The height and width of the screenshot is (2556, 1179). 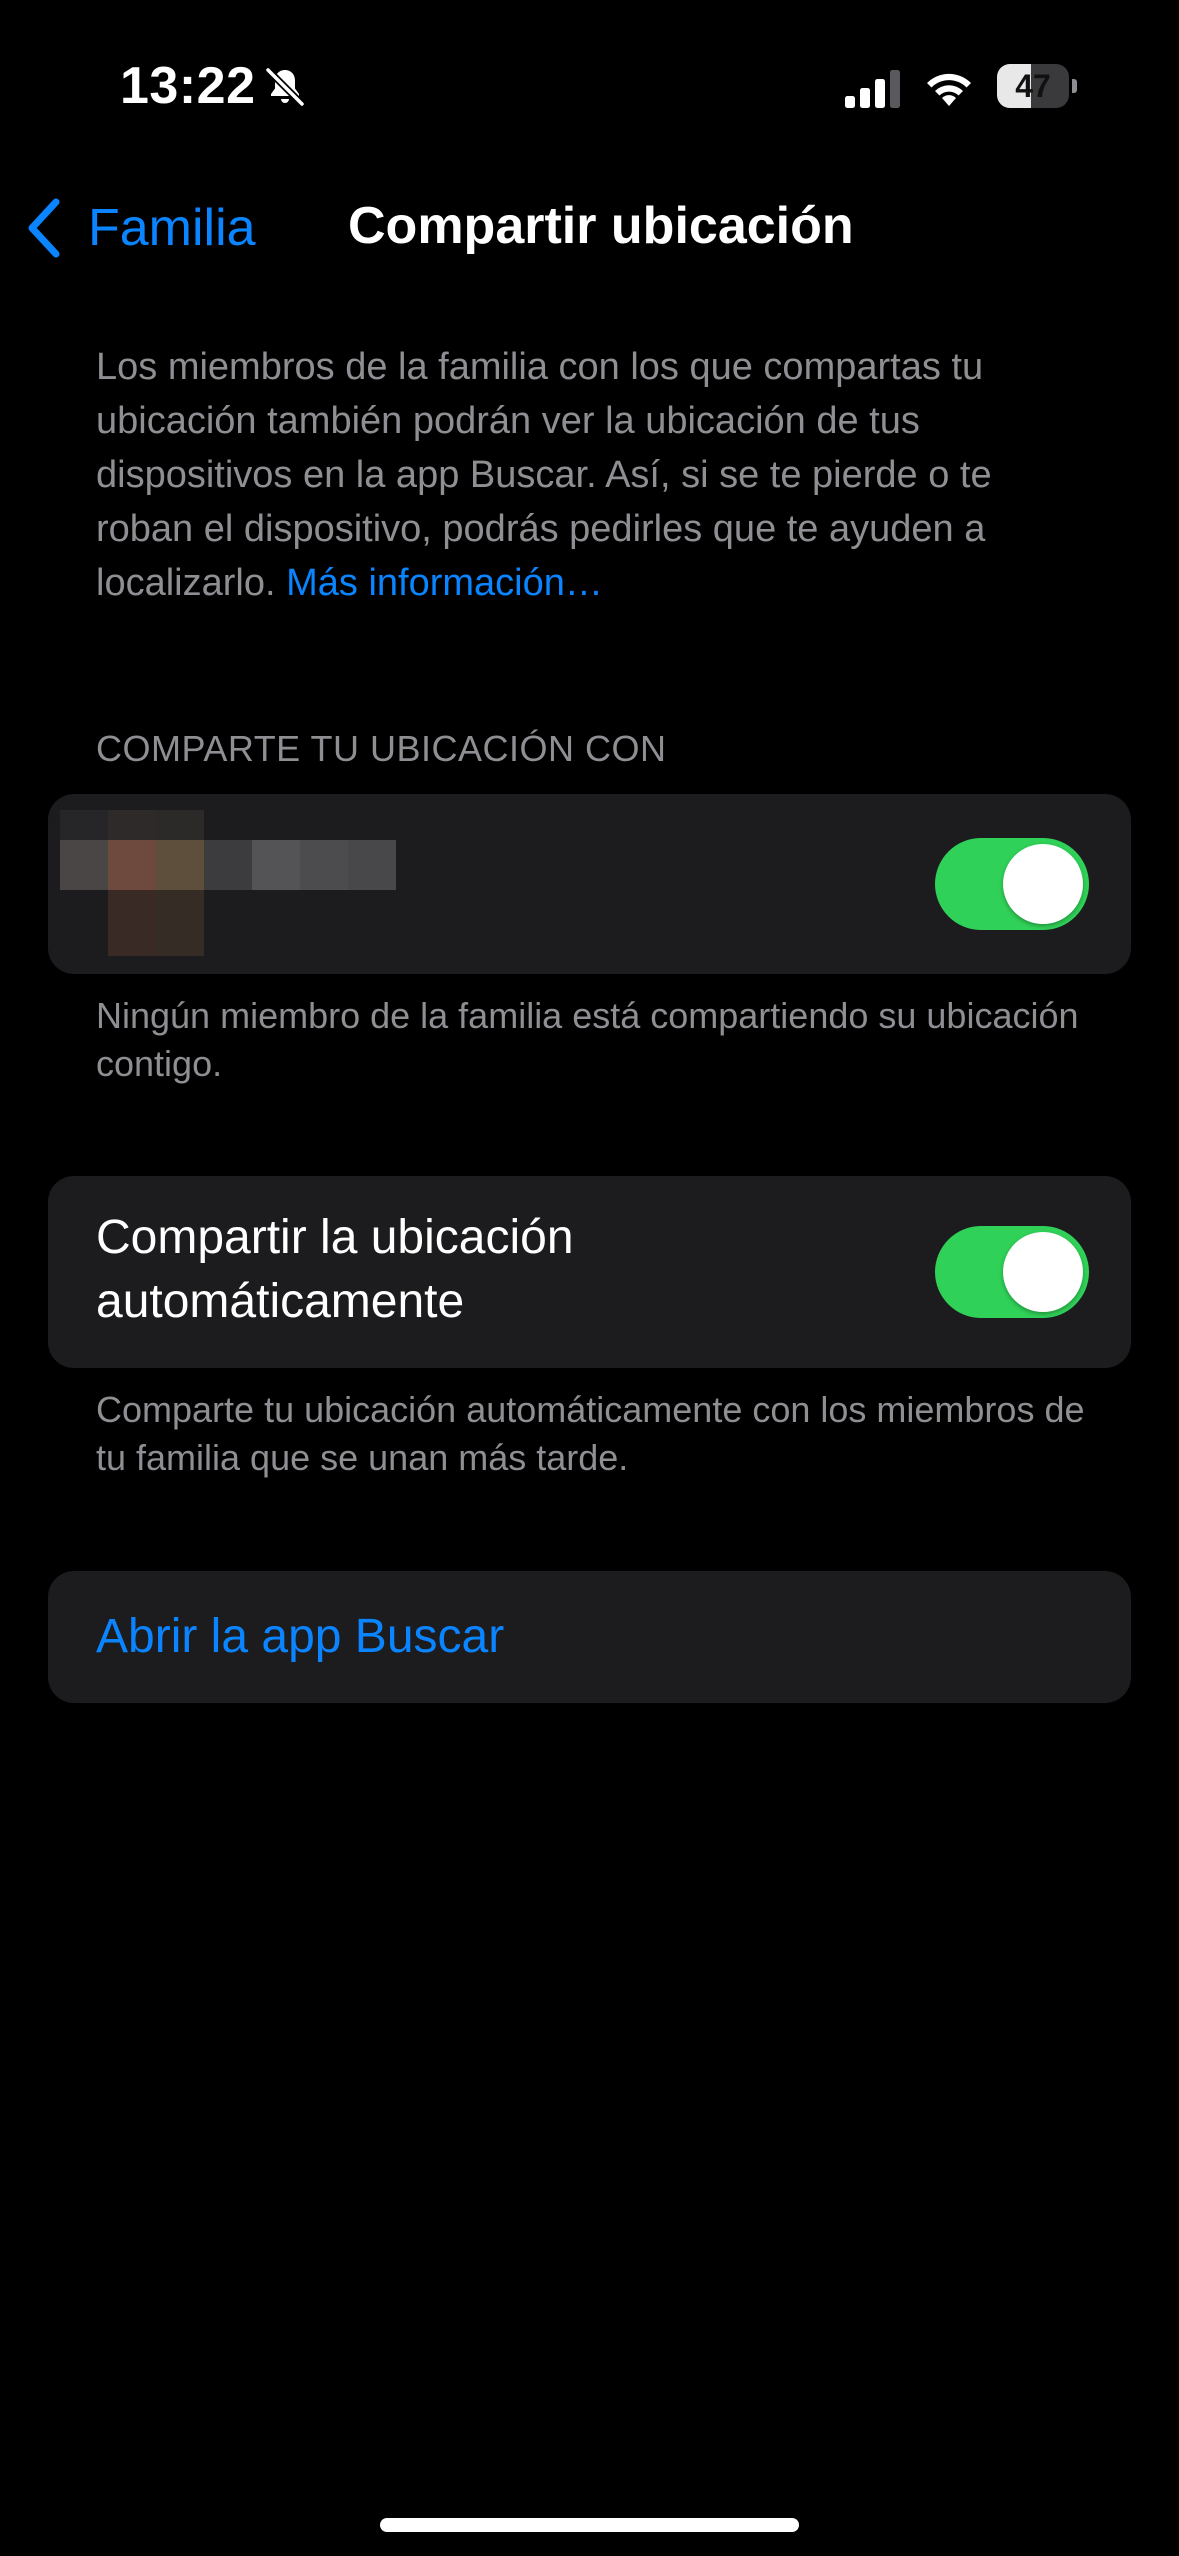 What do you see at coordinates (589, 1272) in the screenshot?
I see `auto-share-row: Compartir la ubicación automáticamente` at bounding box center [589, 1272].